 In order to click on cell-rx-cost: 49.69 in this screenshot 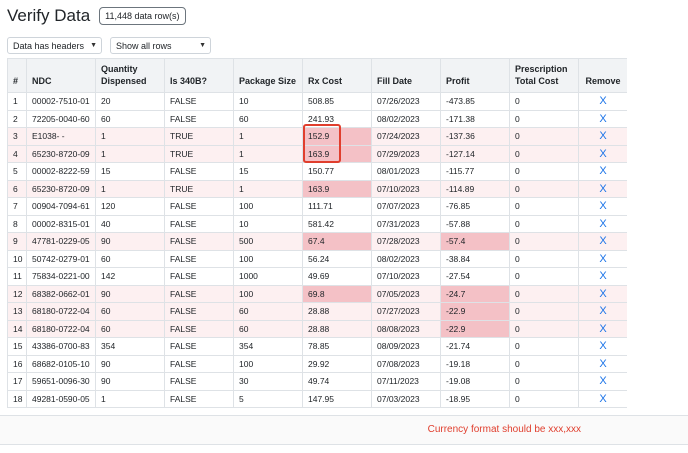, I will do `click(337, 276)`.